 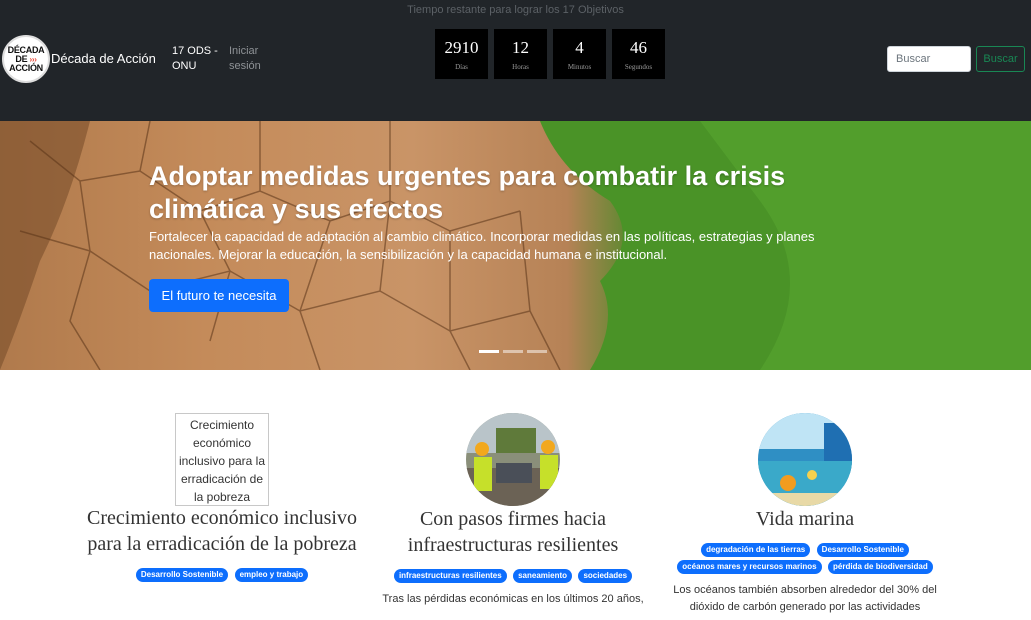 I want to click on brand-name: Década de Acción, so click(x=103, y=58).